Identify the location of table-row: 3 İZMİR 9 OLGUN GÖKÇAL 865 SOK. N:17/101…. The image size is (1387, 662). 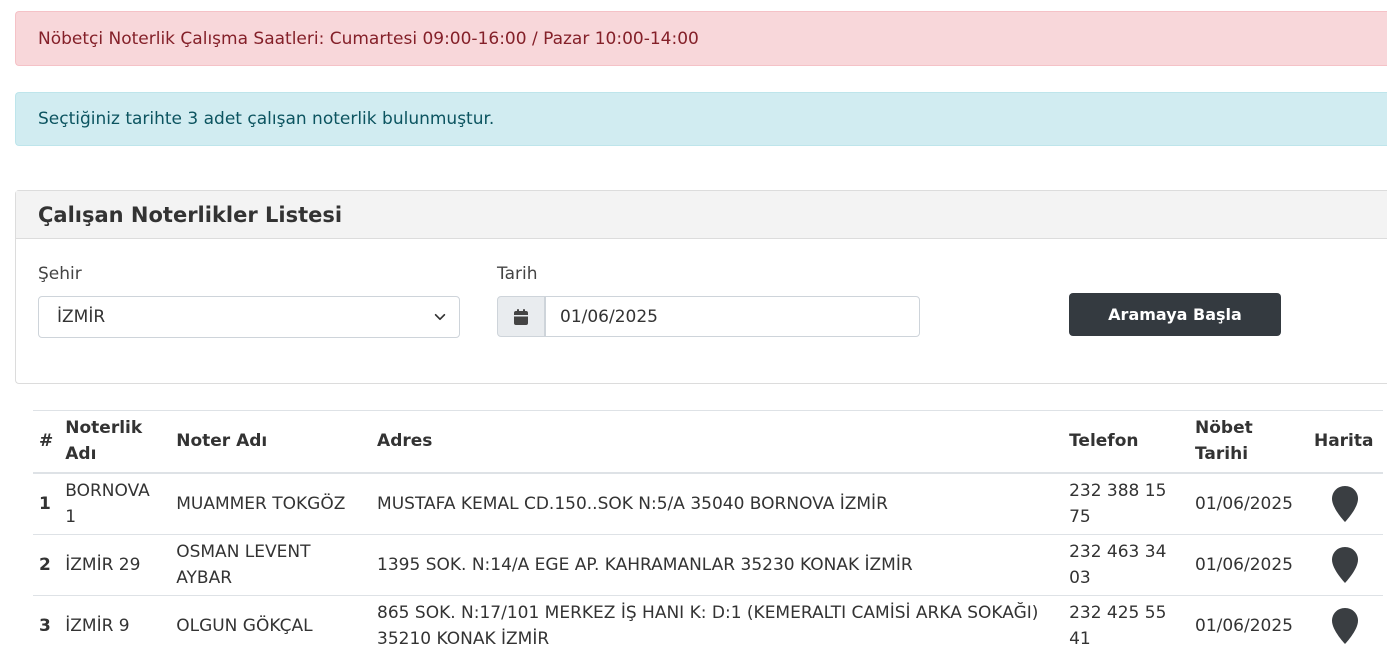
(708, 625).